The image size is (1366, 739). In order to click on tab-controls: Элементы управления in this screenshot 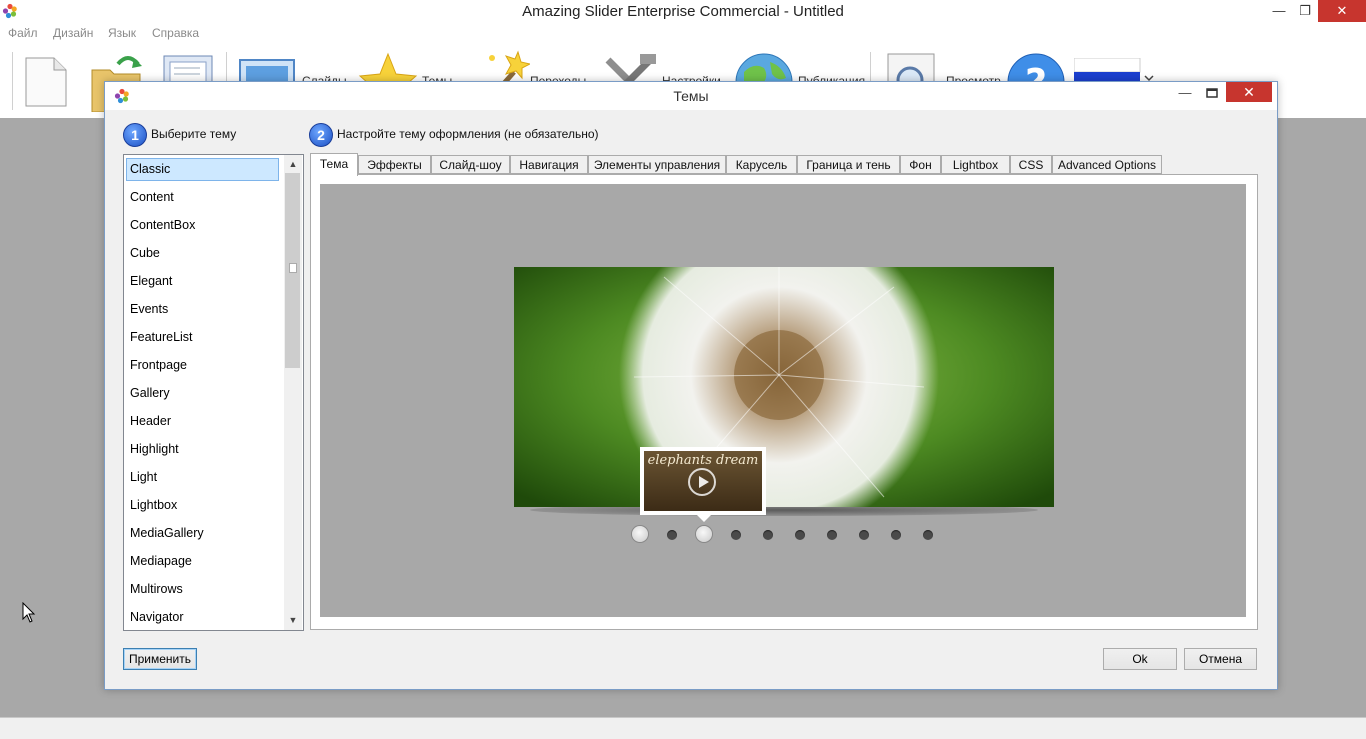, I will do `click(657, 164)`.